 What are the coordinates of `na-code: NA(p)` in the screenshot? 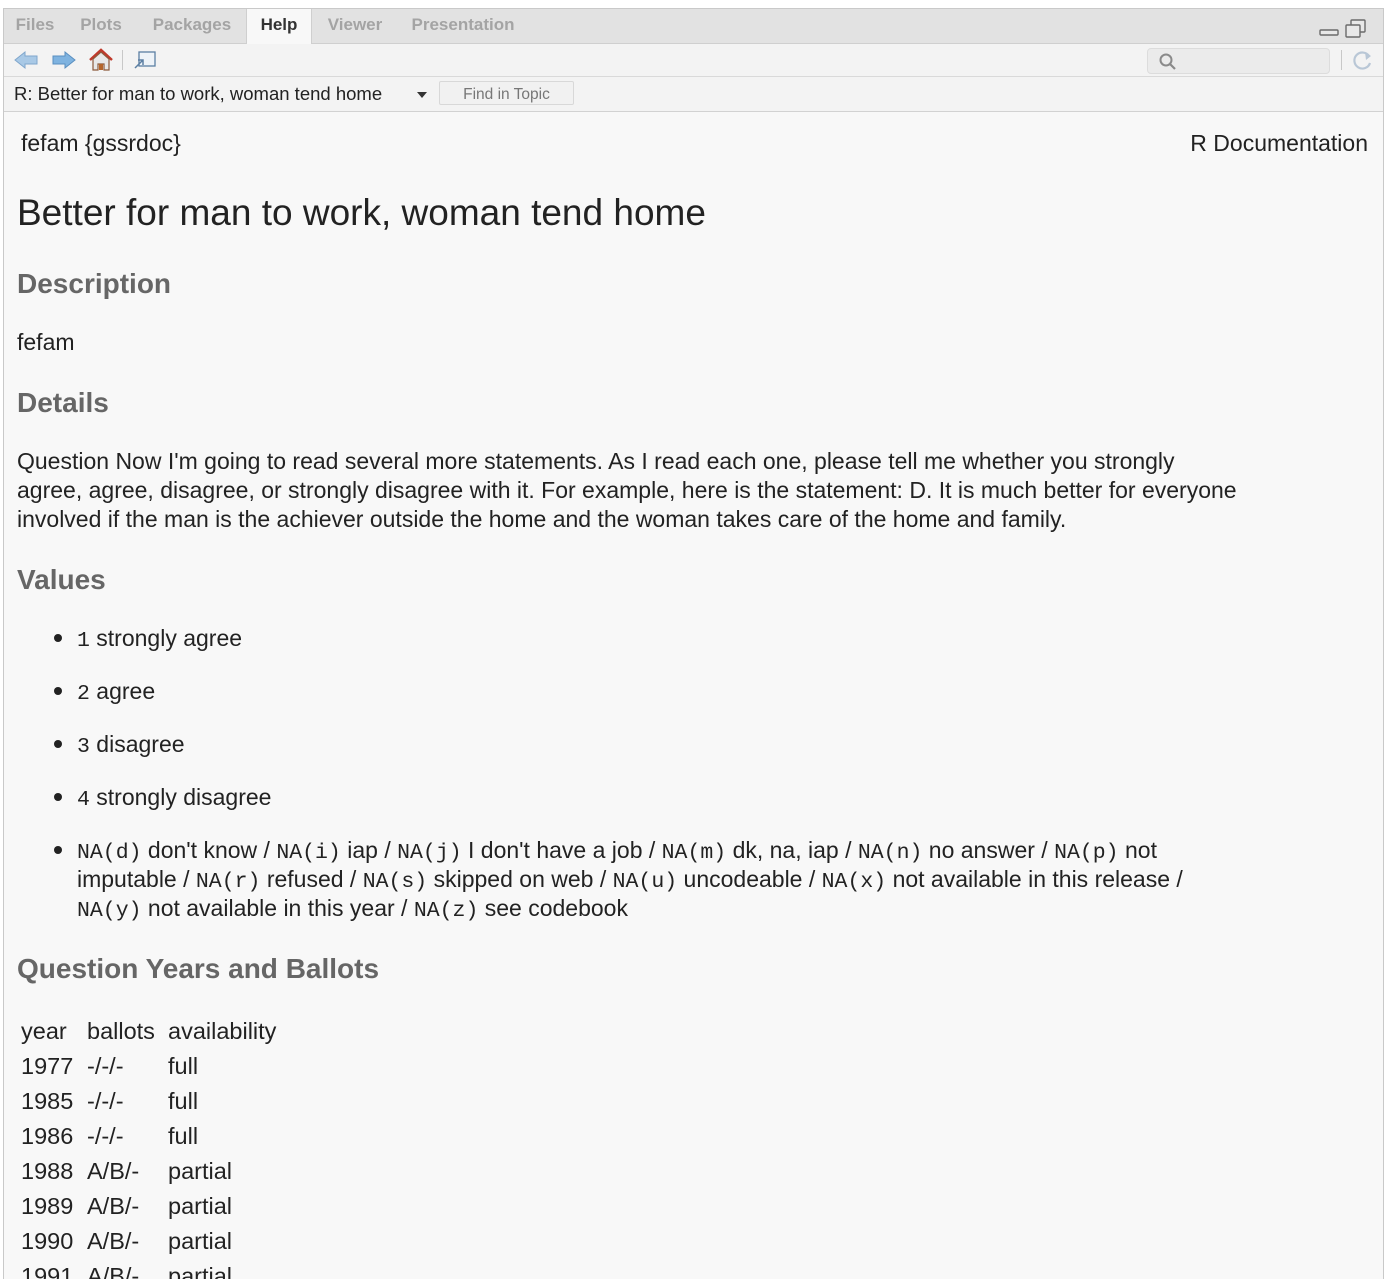 It's located at (1086, 853).